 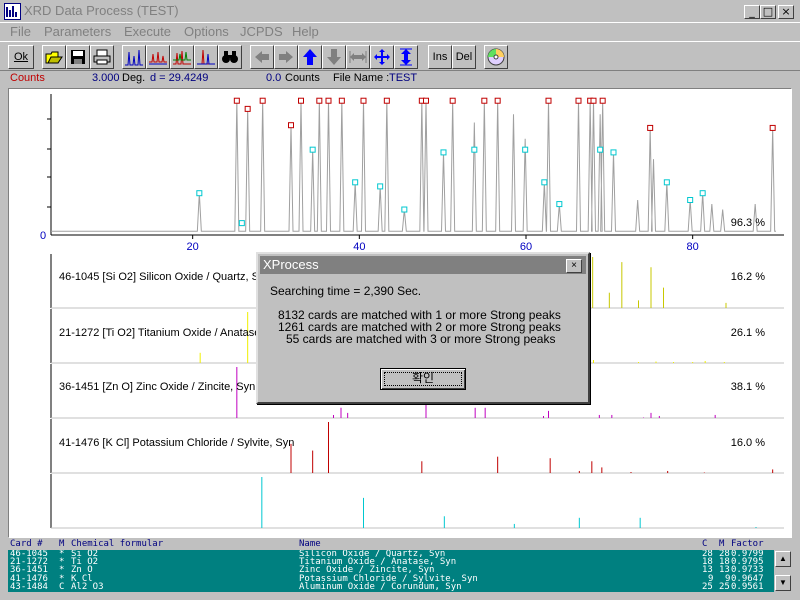 I want to click on list-cell-m2: 25, so click(x=724, y=586).